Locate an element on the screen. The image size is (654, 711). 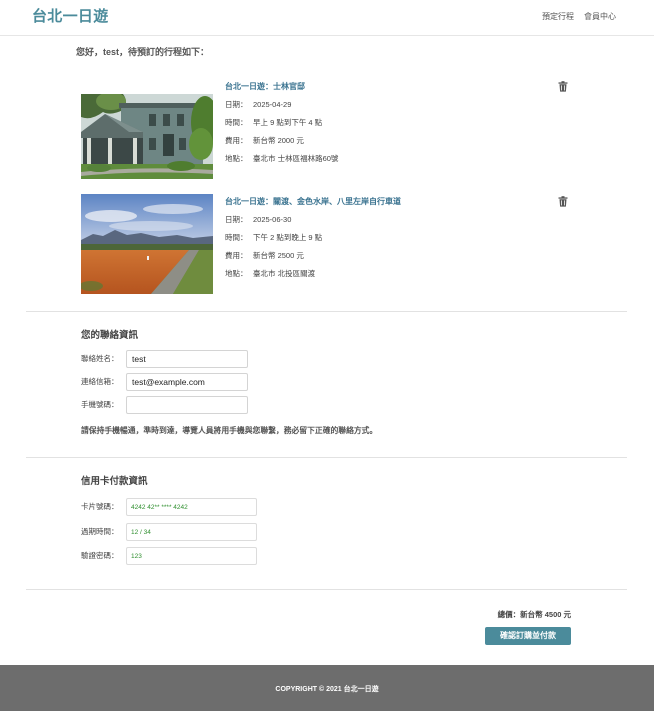
booking-location-row: 地點： 臺北市 士林區福林路60號 is located at coordinates (281, 159).